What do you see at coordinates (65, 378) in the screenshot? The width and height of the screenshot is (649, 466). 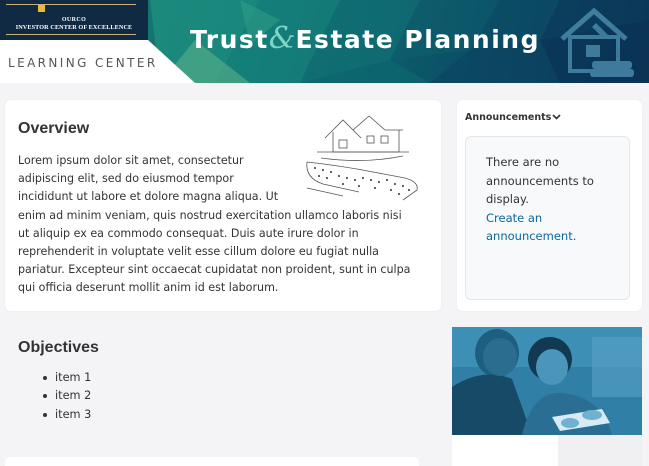 I see `list-item: item 1` at bounding box center [65, 378].